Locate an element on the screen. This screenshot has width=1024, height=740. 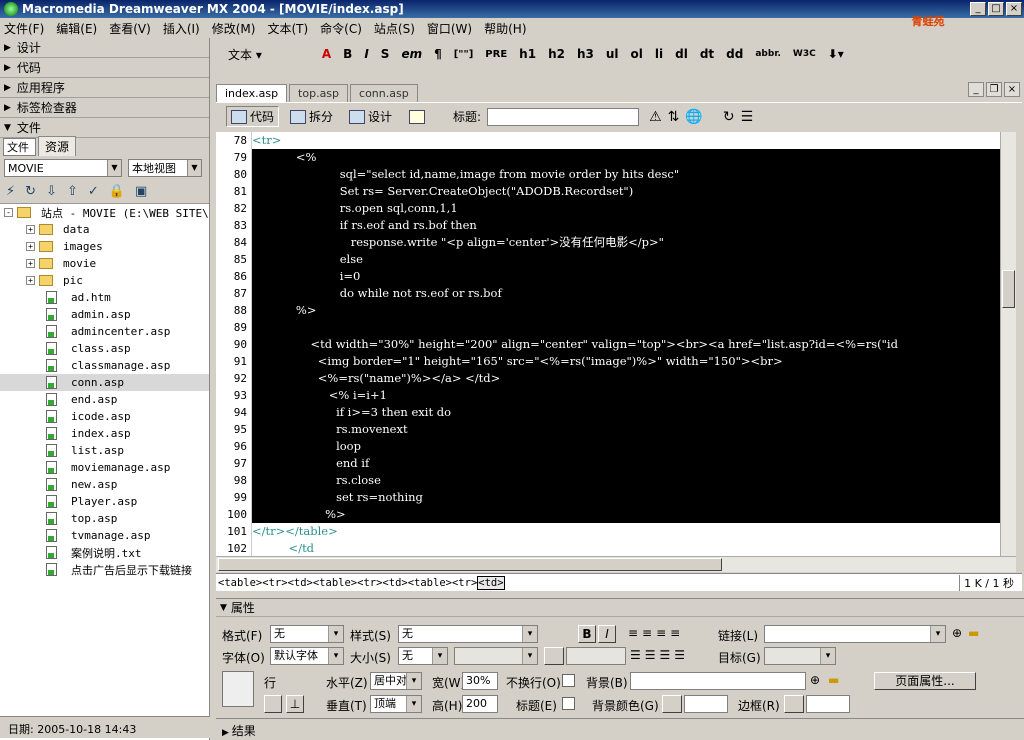
vert-select: 顶端 is located at coordinates (396, 704).